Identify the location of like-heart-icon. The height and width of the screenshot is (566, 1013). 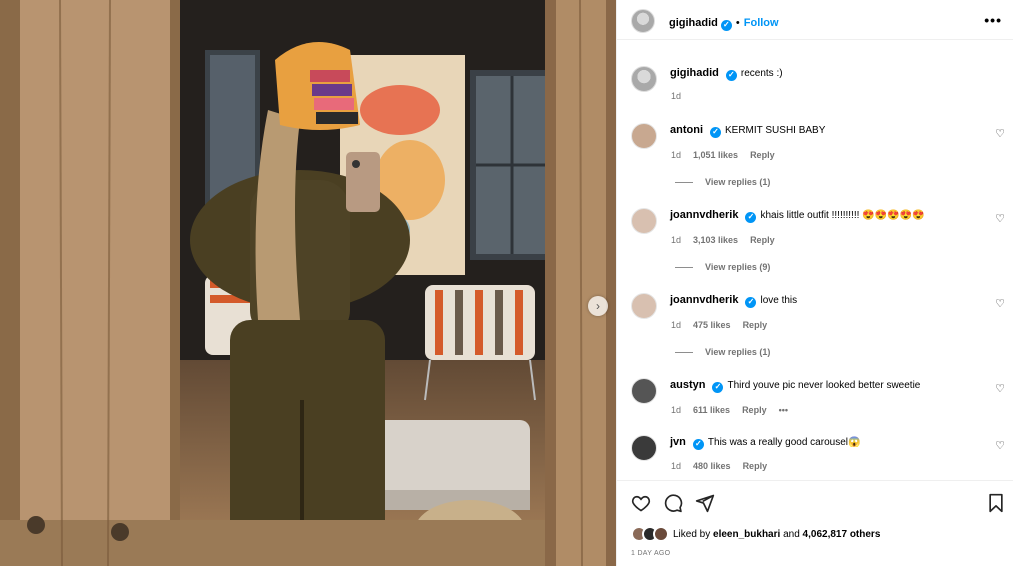
(641, 503).